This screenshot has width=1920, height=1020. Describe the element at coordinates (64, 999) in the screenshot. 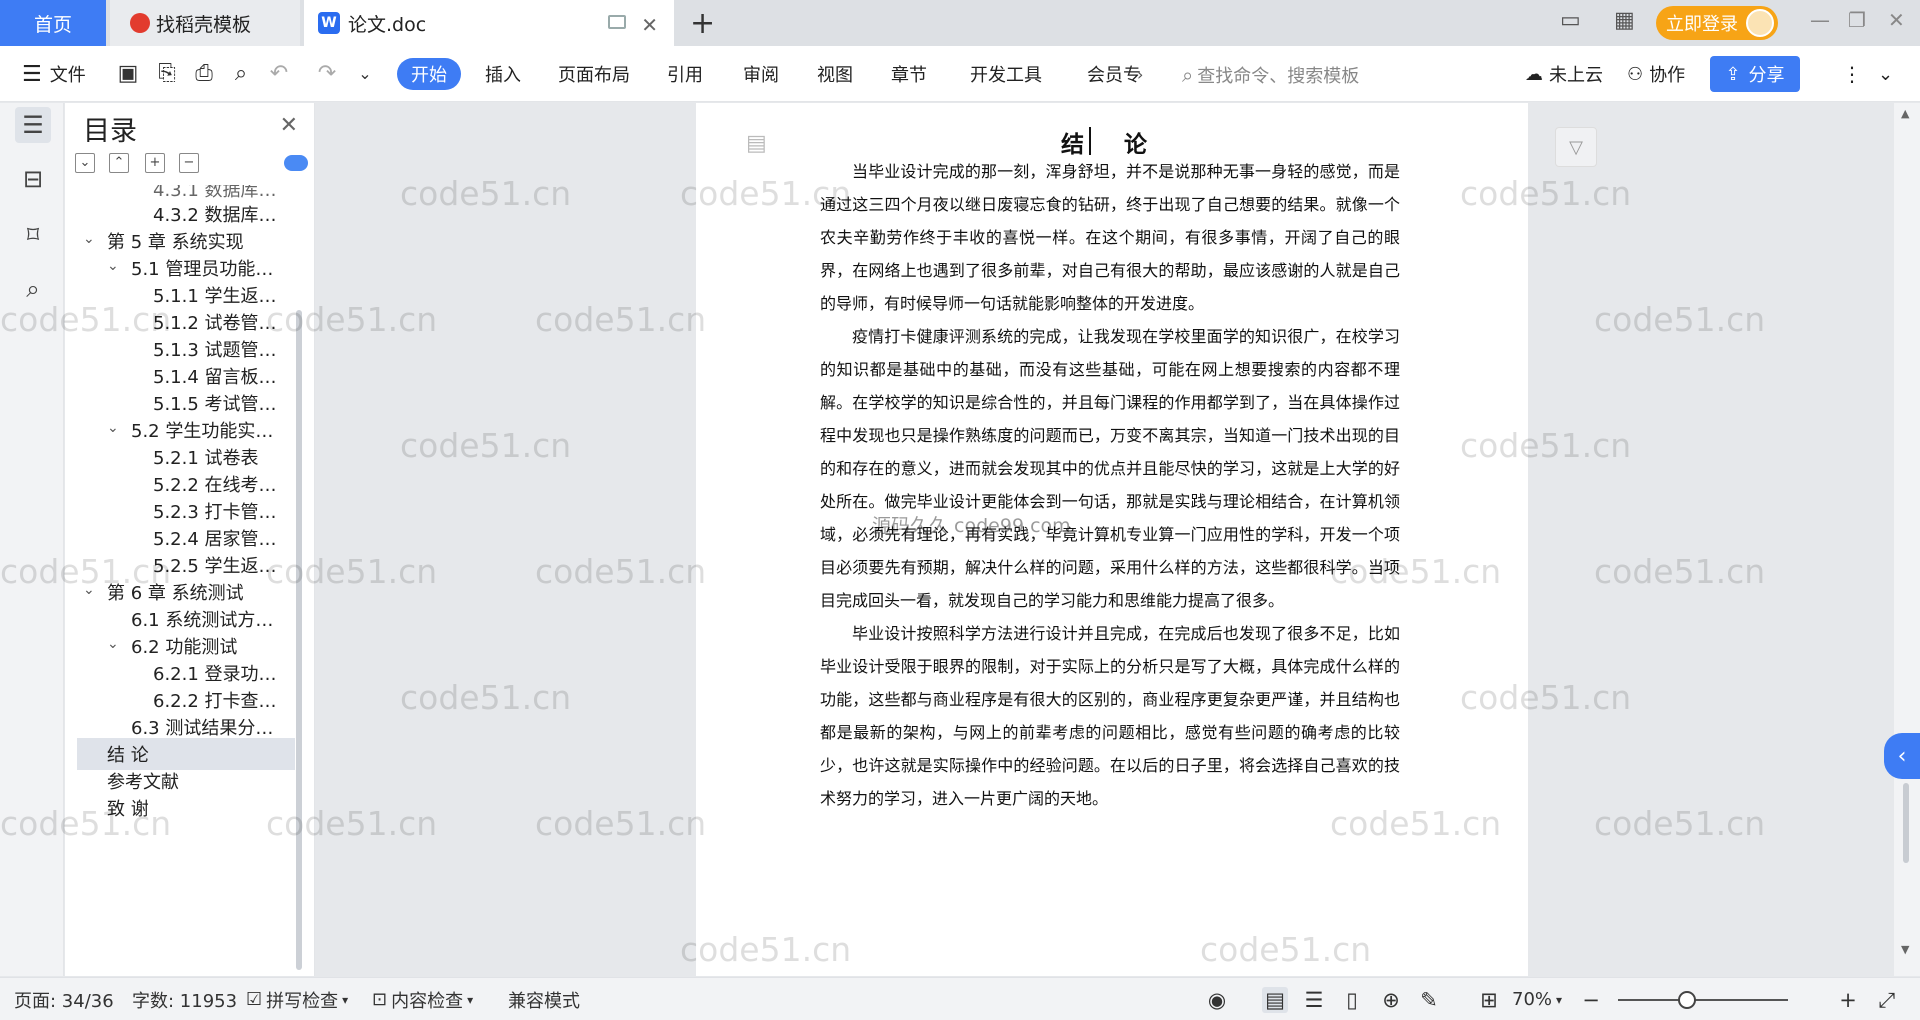

I see `page-indicator: 页面: 34/36` at that location.